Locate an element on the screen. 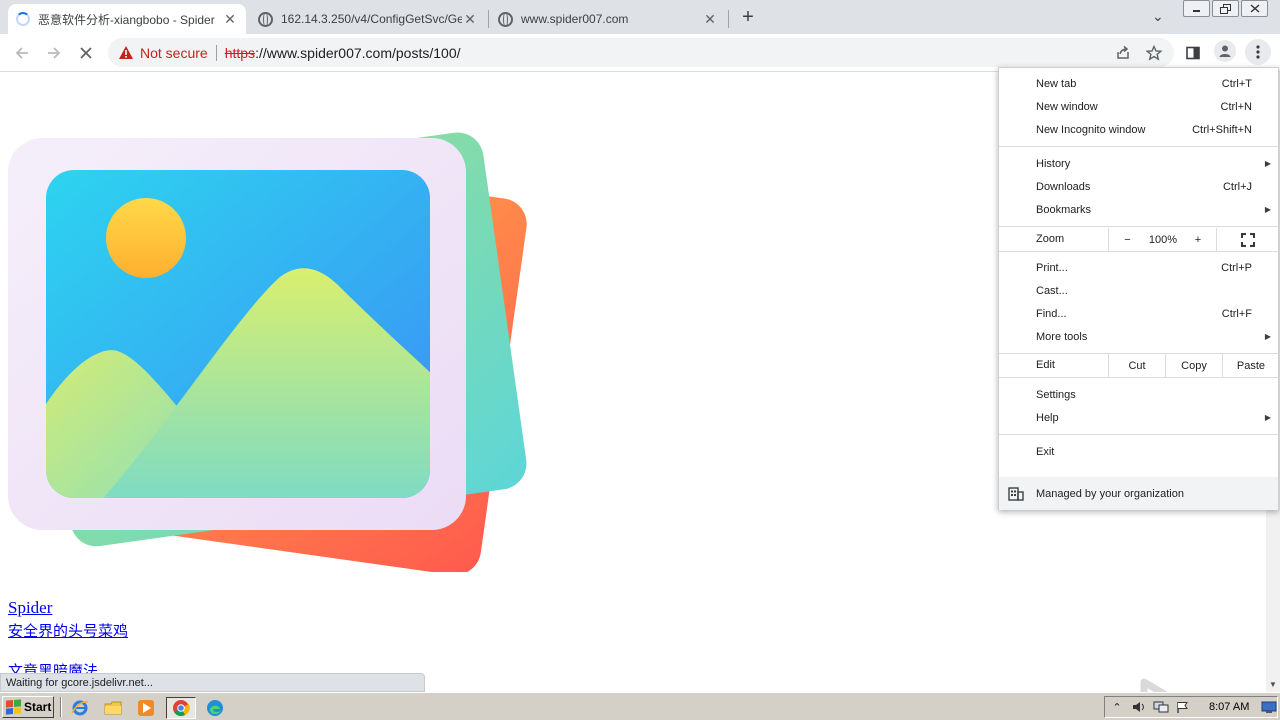  menu-item-find: Find... Ctrl+F is located at coordinates (1139, 313).